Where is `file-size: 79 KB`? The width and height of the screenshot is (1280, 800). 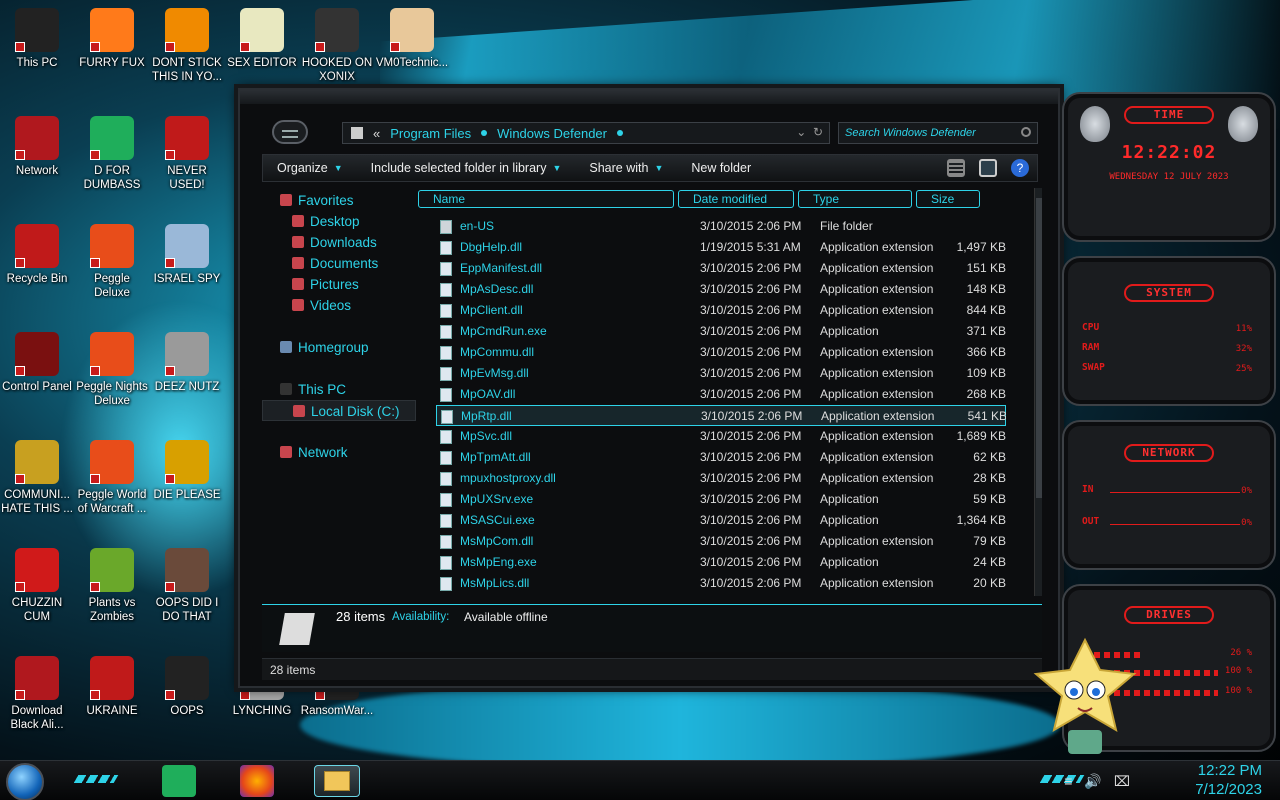
file-size: 79 KB is located at coordinates (989, 541).